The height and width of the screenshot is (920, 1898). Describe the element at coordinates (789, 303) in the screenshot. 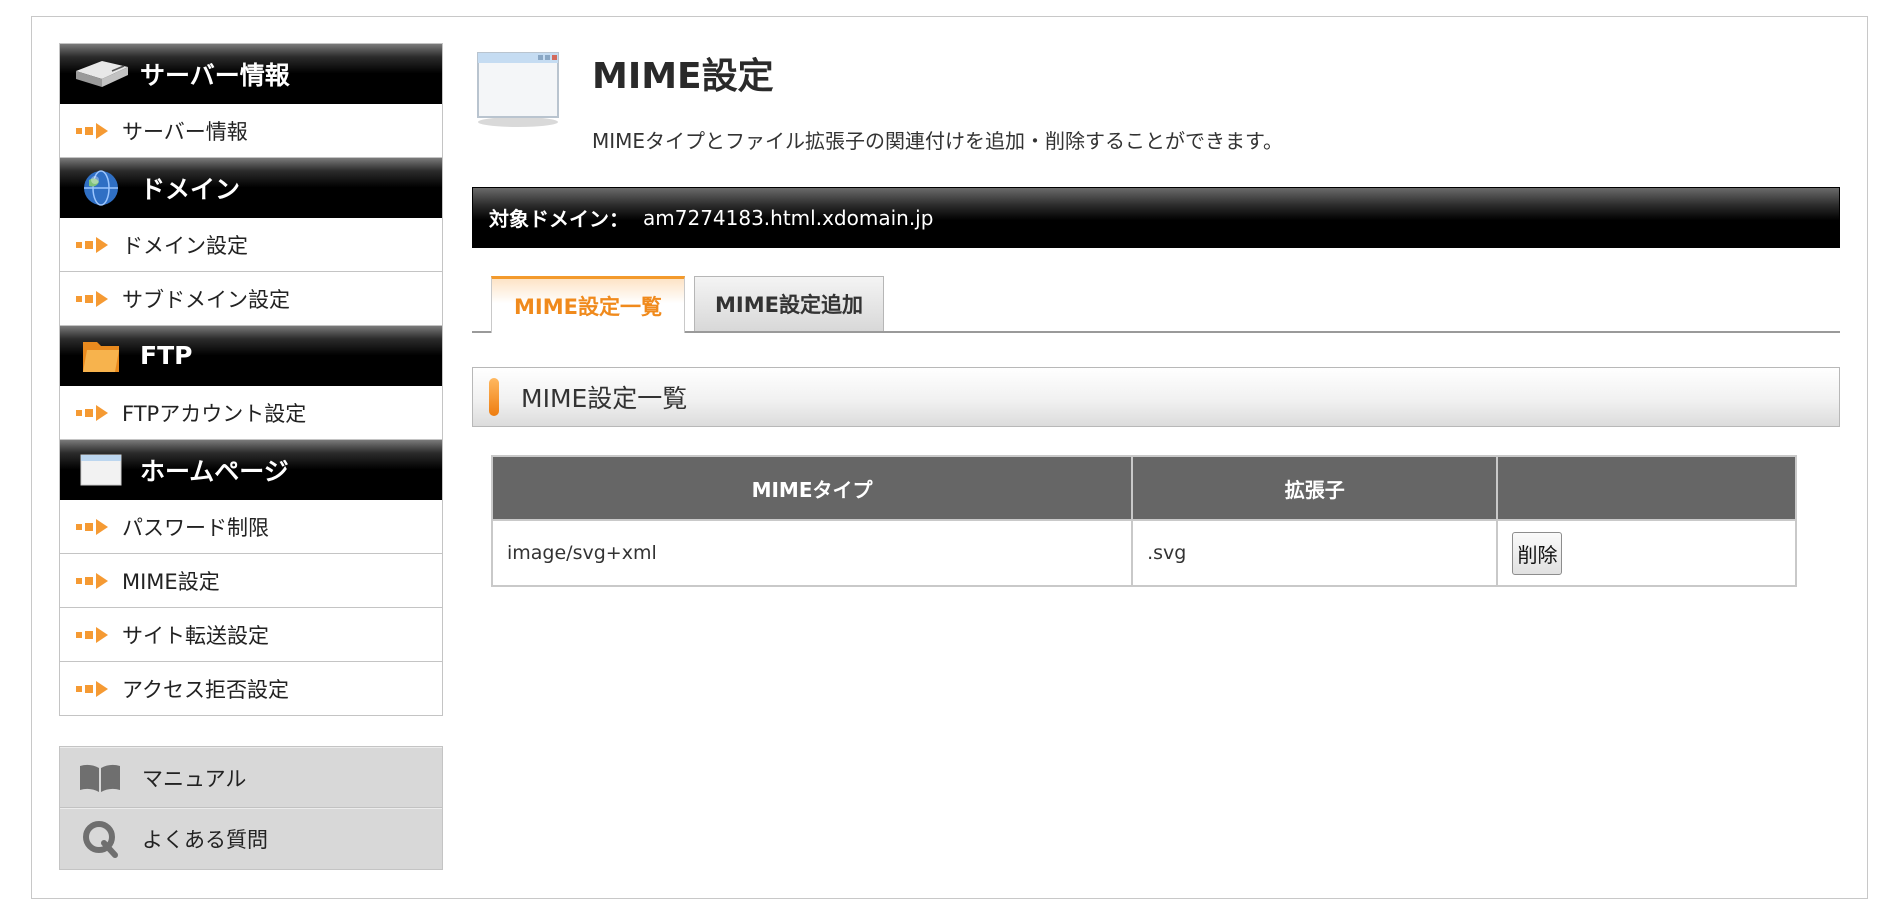

I see `tab-mime-add: MIME設定追加` at that location.